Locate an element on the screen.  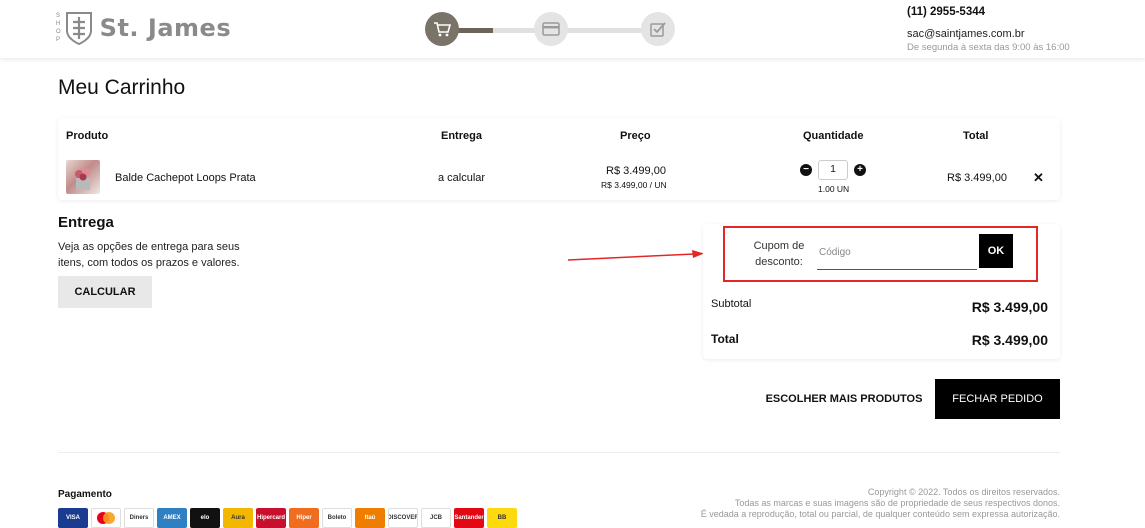
credit-card-icon is located at coordinates (551, 29).